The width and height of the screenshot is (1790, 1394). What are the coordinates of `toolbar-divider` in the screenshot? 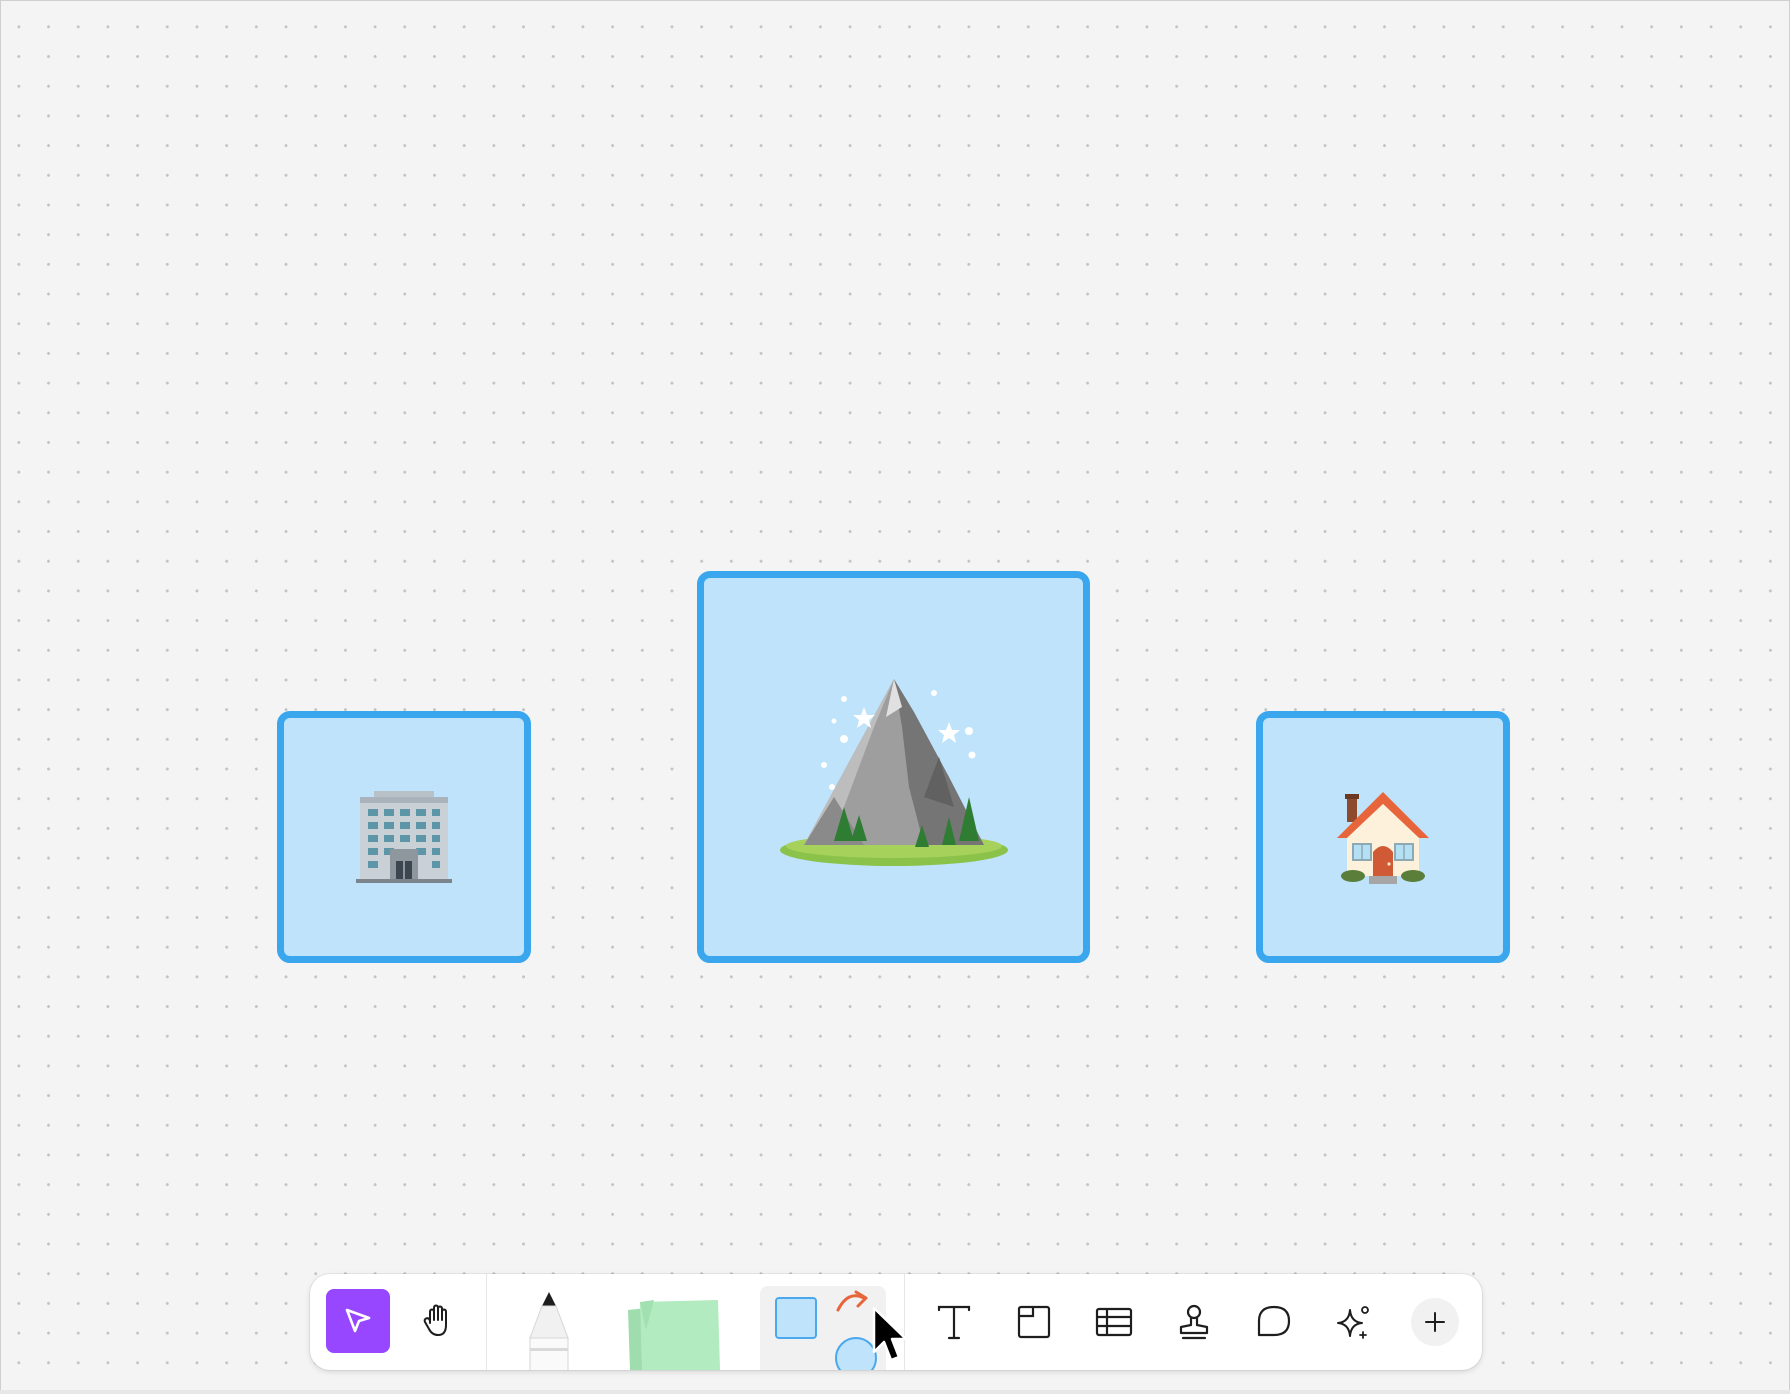 It's located at (486, 1322).